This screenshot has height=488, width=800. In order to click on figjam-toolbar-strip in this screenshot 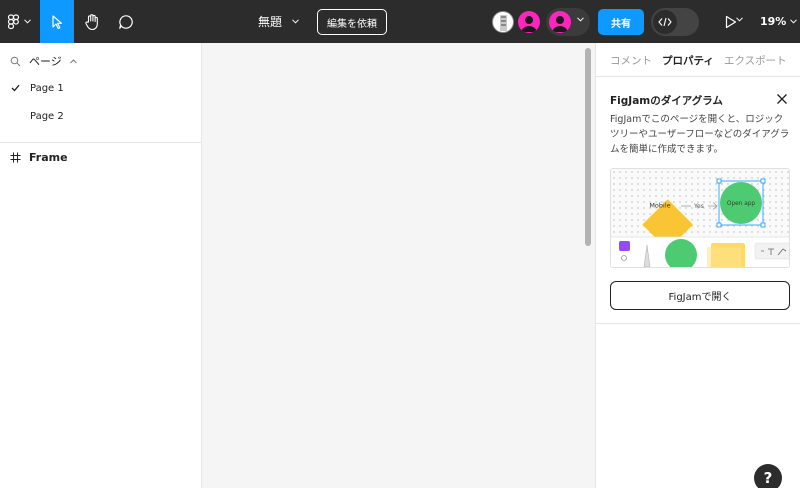, I will do `click(700, 251)`.